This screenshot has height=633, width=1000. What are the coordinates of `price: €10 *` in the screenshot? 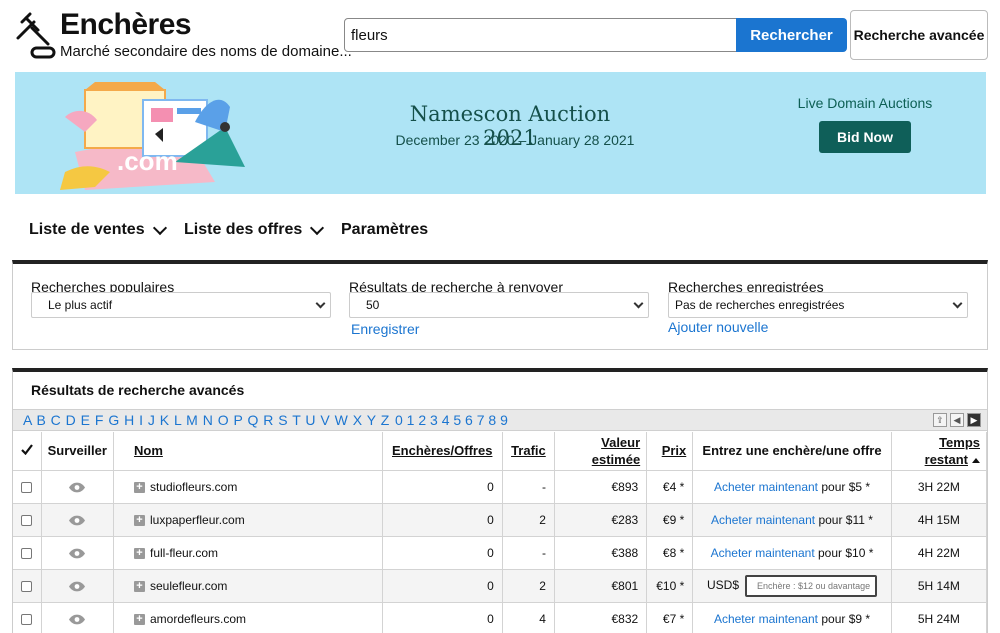 It's located at (670, 586).